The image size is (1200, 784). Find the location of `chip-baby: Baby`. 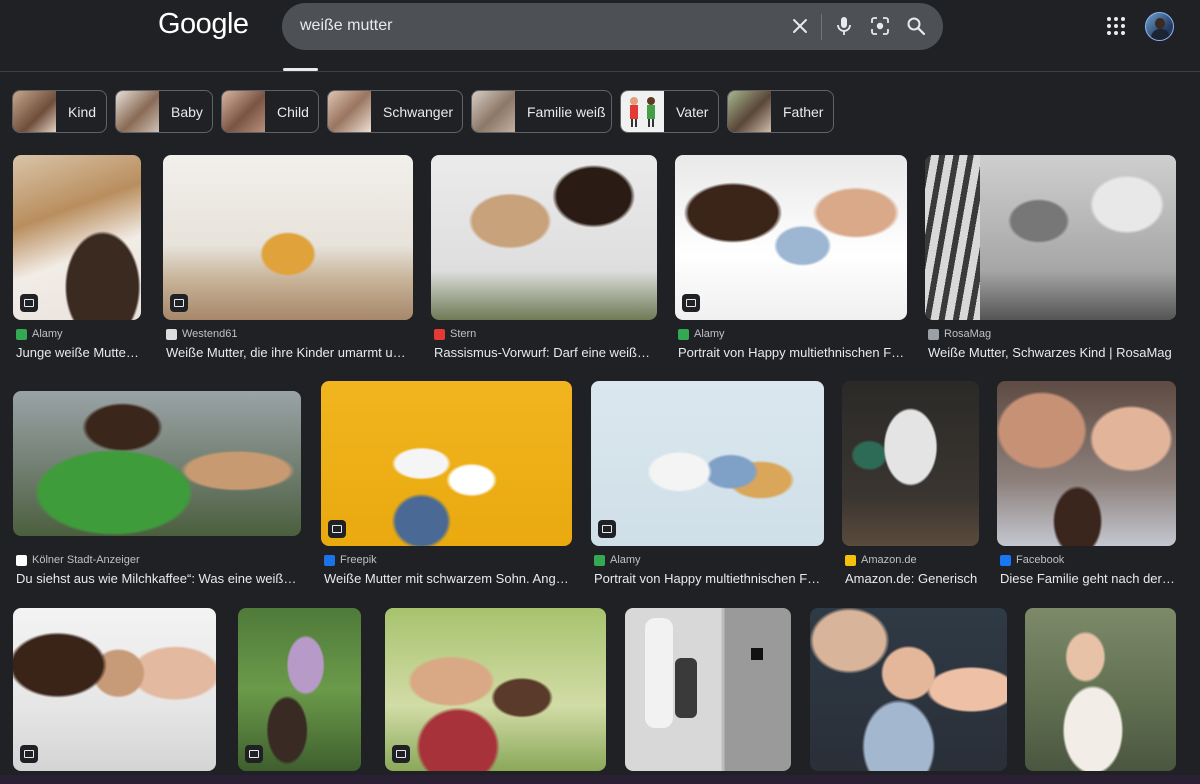

chip-baby: Baby is located at coordinates (164, 111).